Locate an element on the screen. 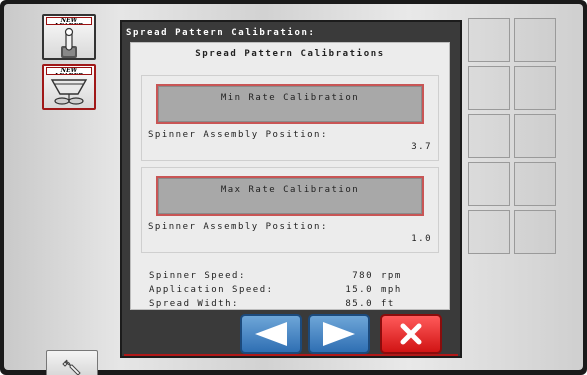 The image size is (587, 375). spread-width-row: Spread Width: 85.0 ft is located at coordinates (284, 305).